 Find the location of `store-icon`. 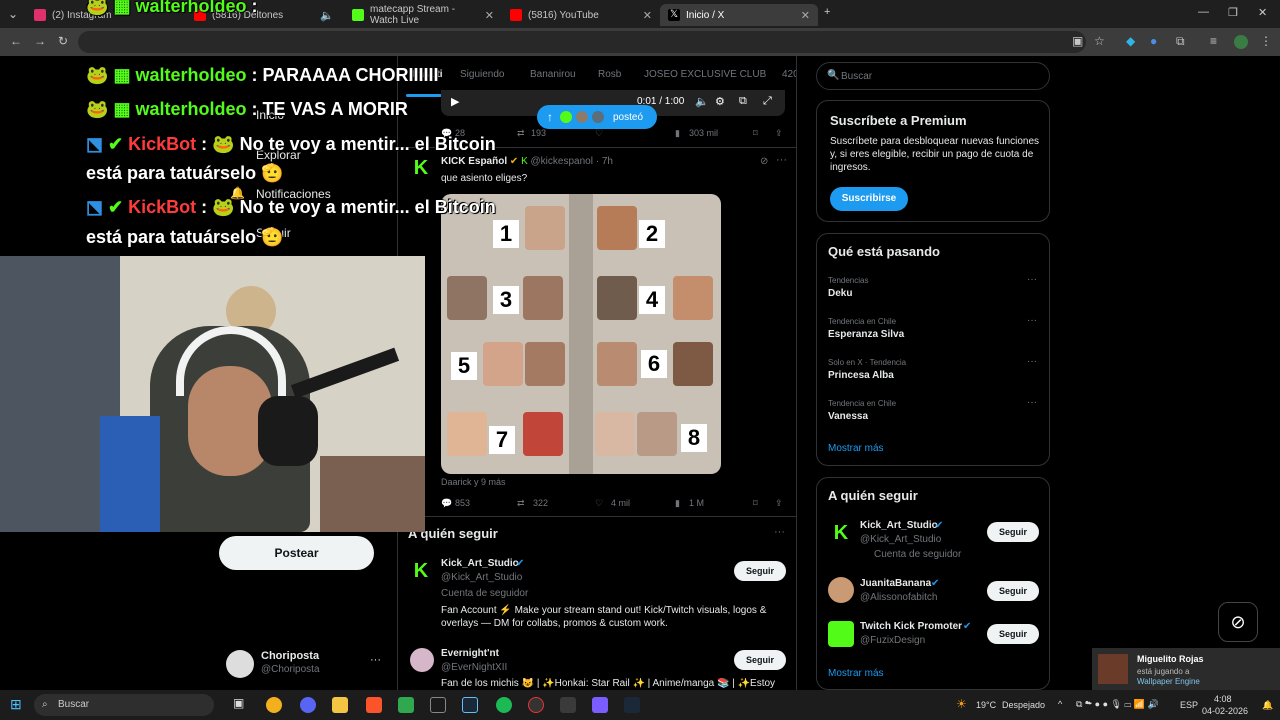

store-icon is located at coordinates (406, 705).